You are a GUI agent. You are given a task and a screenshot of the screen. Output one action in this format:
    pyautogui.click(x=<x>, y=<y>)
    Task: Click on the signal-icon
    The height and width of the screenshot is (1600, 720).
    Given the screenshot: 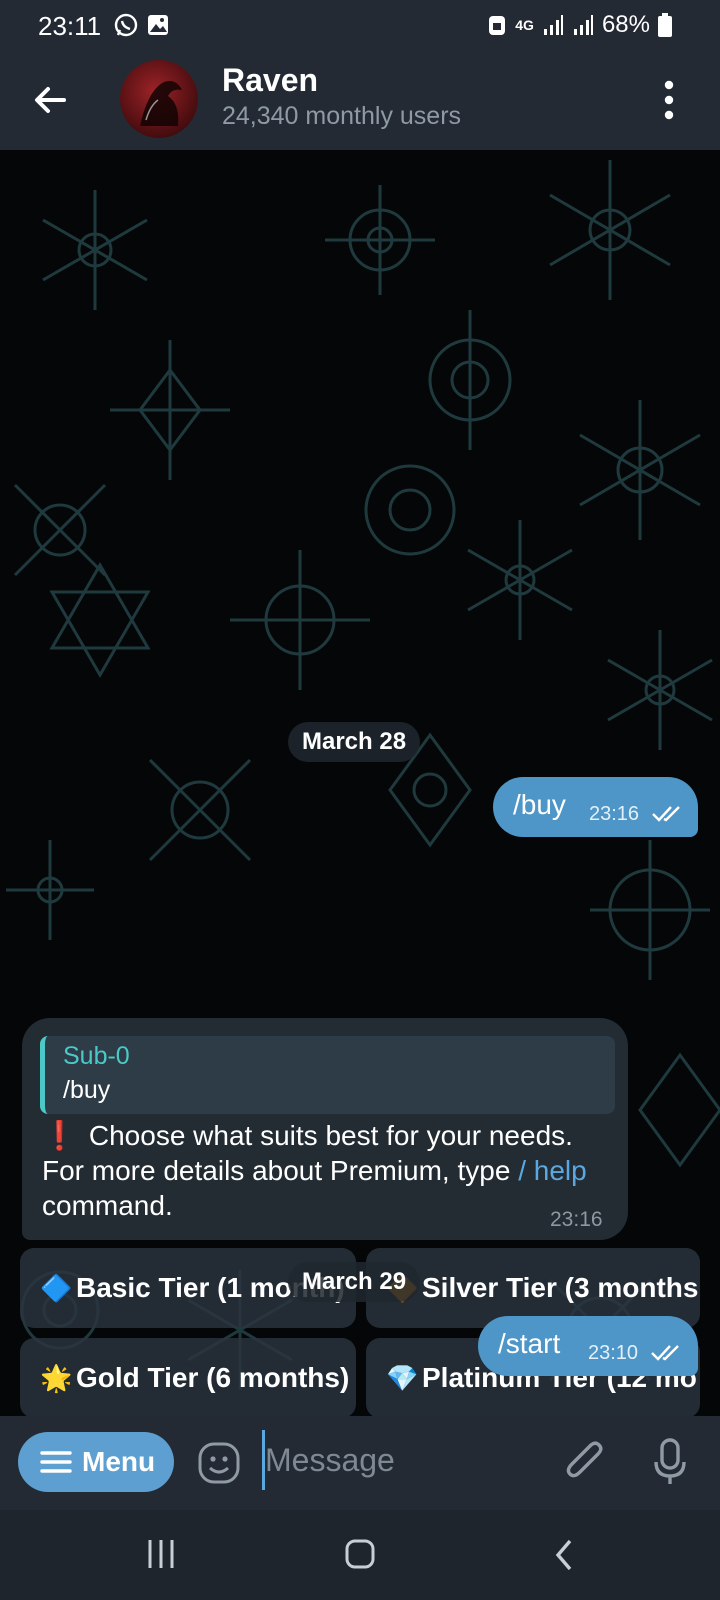 What is the action you would take?
    pyautogui.click(x=553, y=25)
    